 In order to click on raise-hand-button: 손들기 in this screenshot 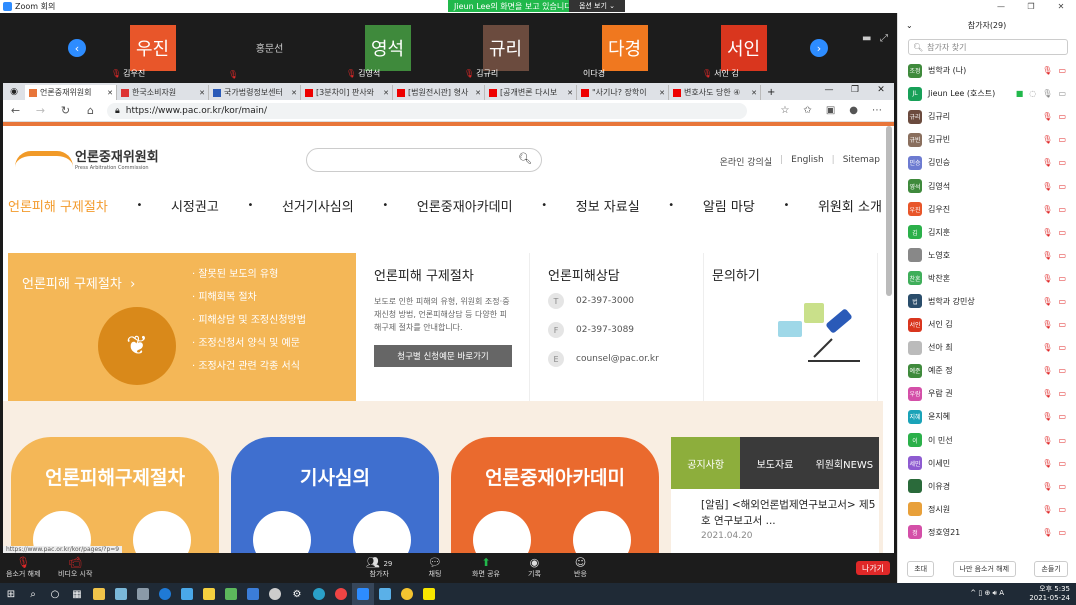, I will do `click(1051, 569)`.